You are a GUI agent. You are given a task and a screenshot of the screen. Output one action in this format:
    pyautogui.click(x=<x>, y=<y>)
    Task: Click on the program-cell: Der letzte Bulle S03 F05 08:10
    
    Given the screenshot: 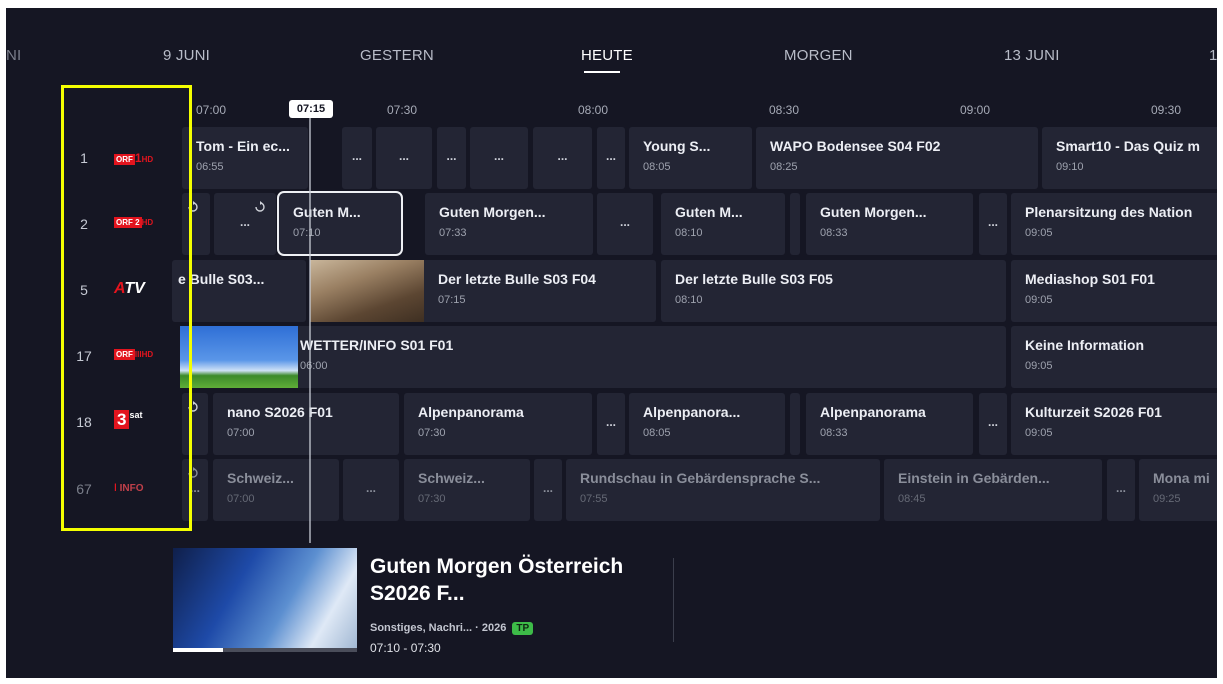 What is the action you would take?
    pyautogui.click(x=833, y=291)
    